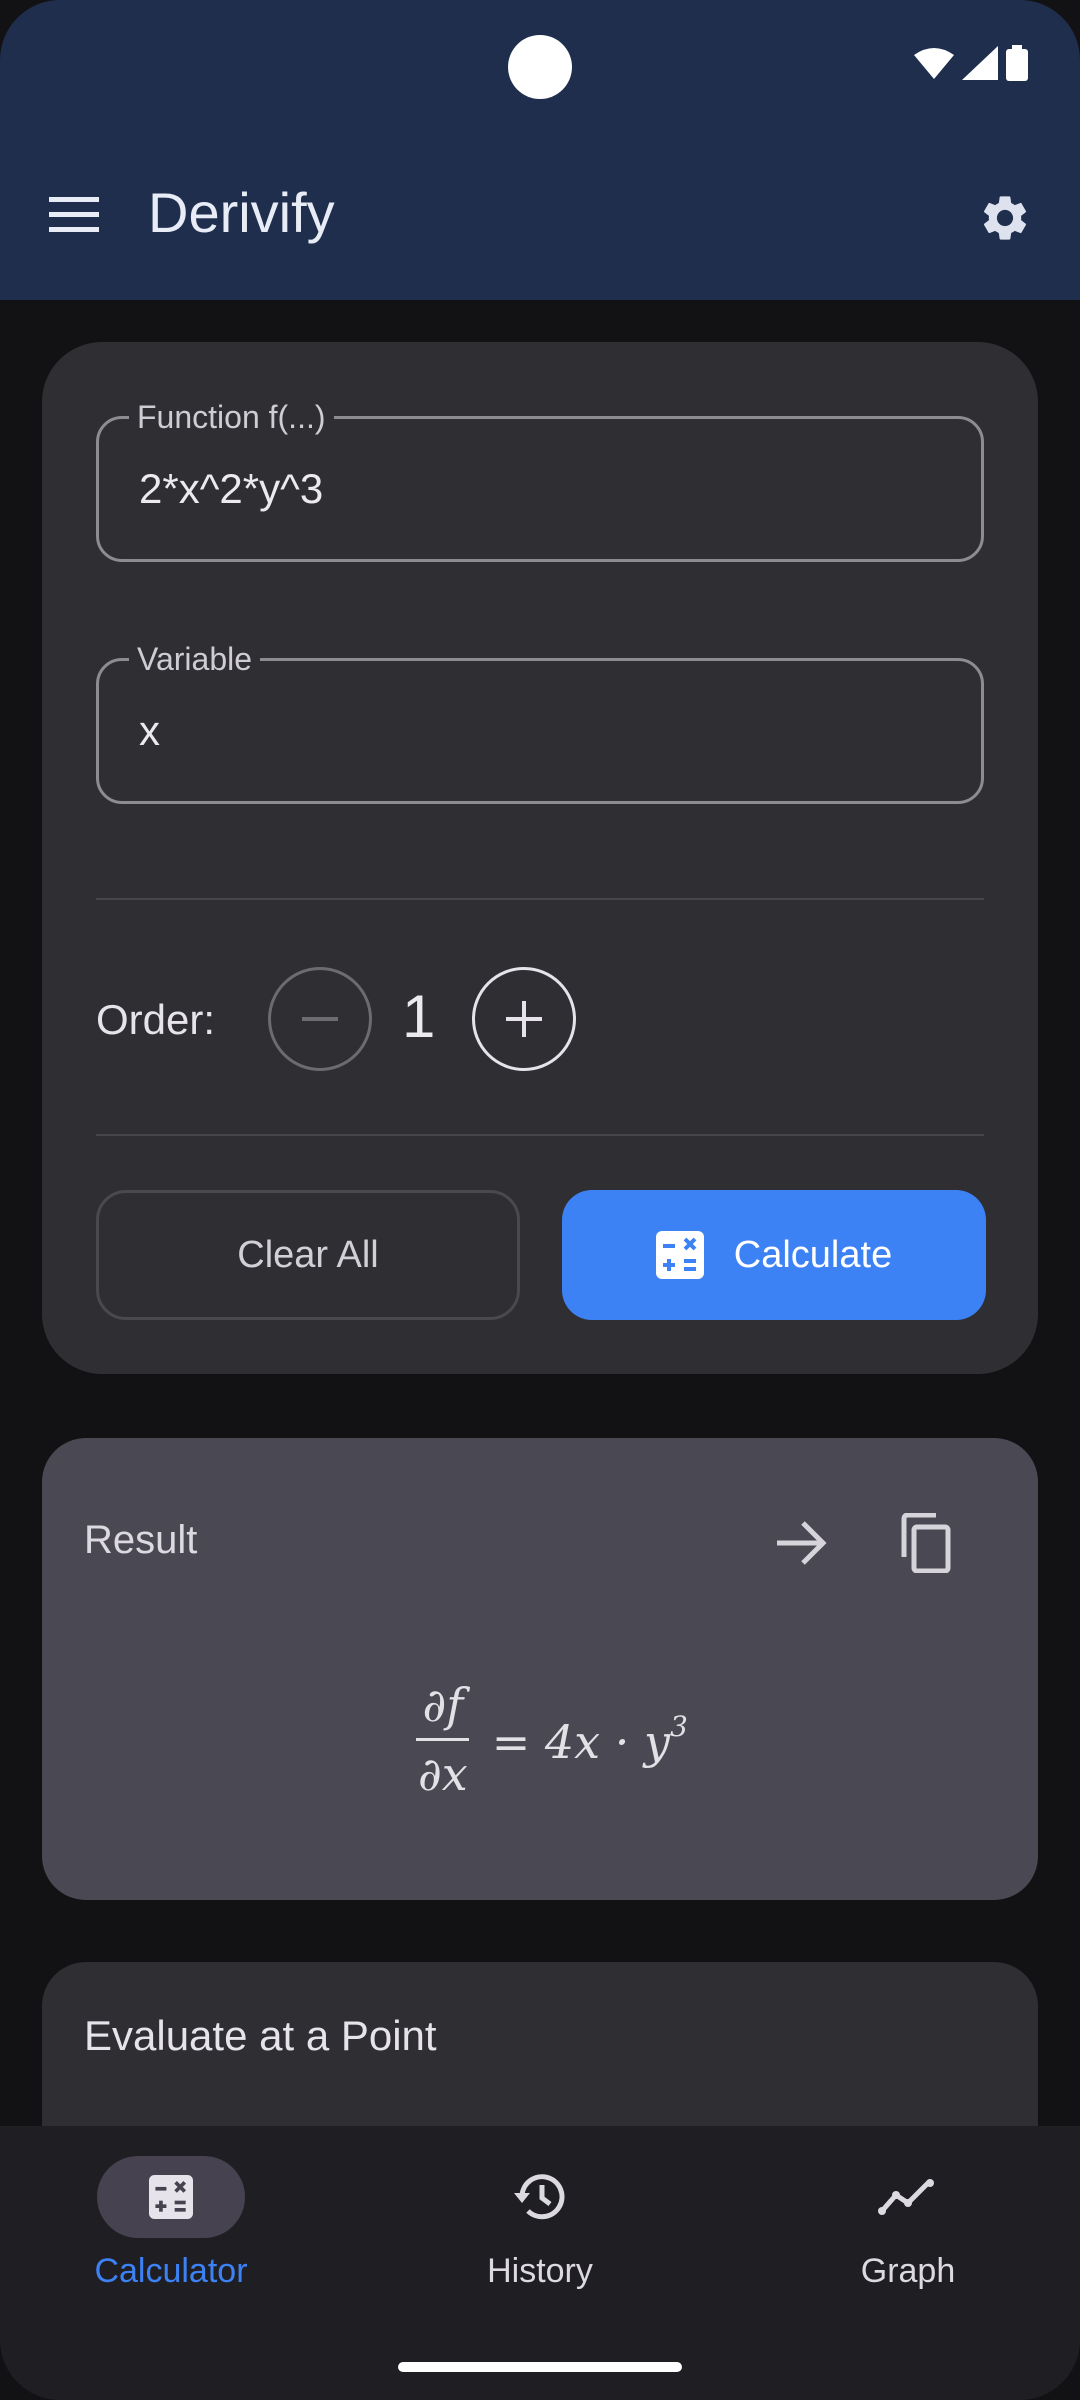 The width and height of the screenshot is (1080, 2400). I want to click on derivative-fraction: ∂f ∂x, so click(443, 1739).